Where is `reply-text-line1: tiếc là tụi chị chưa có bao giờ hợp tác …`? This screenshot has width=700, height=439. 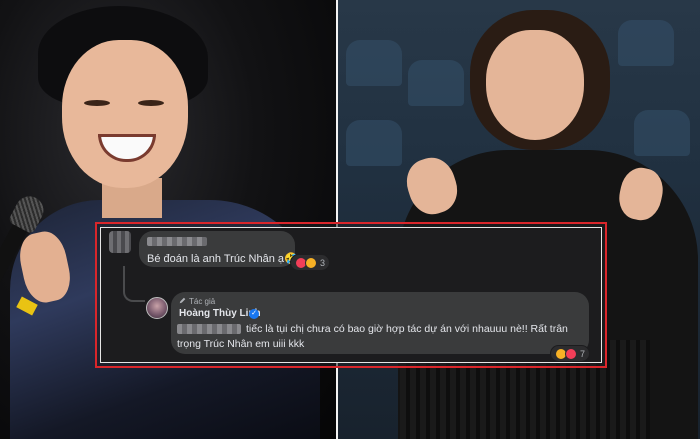
reply-text-line1: tiếc là tụi chị chưa có bao giờ hợp tác … is located at coordinates (407, 329).